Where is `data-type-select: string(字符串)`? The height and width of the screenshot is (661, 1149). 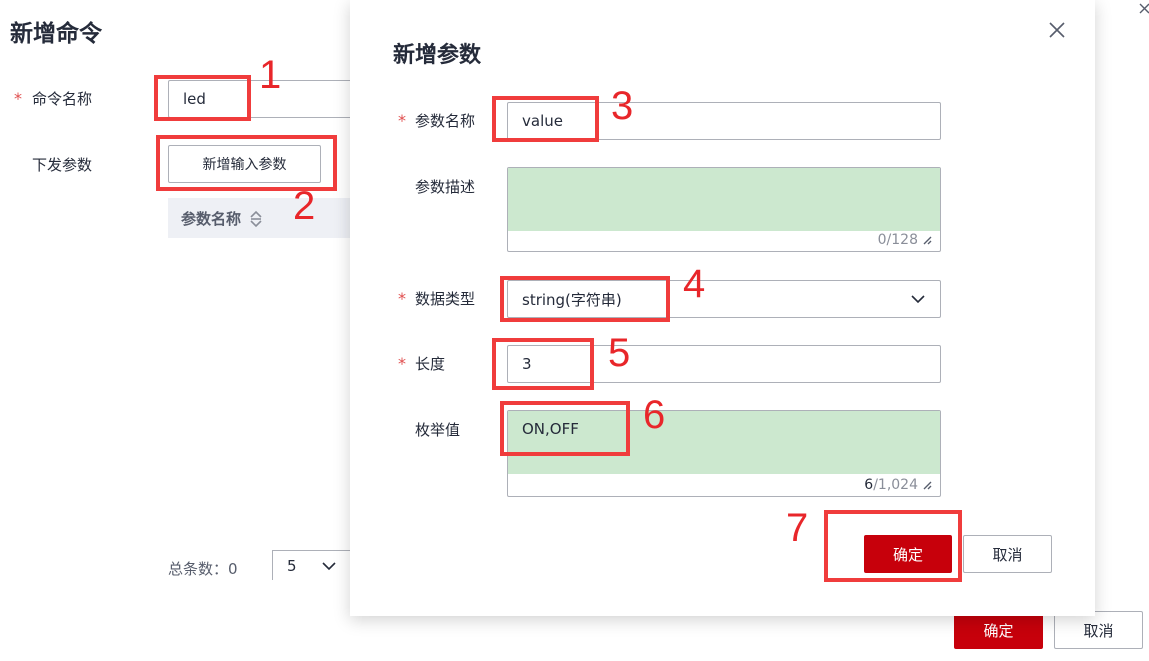
data-type-select: string(字符串) is located at coordinates (724, 299).